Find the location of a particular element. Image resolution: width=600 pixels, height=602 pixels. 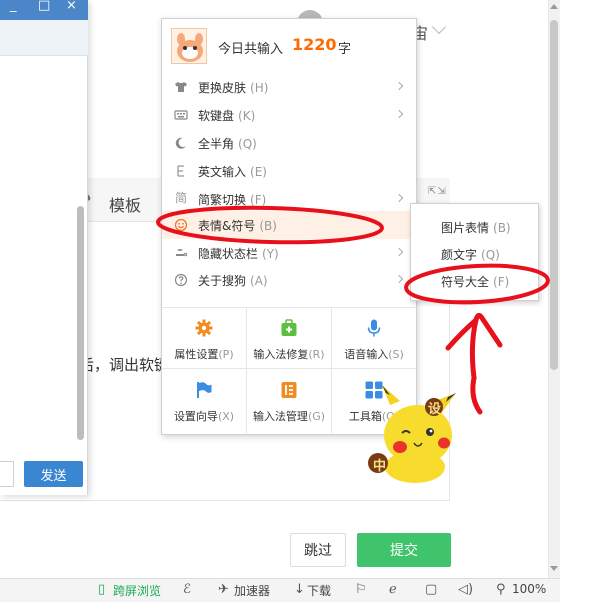

speaker-icon: ◁) is located at coordinates (465, 589).